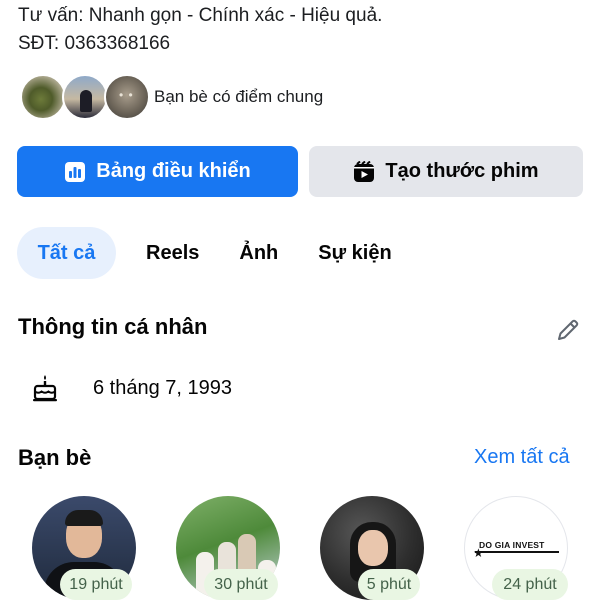  I want to click on create-reel-button-label: Tạo thước phim, so click(462, 171).